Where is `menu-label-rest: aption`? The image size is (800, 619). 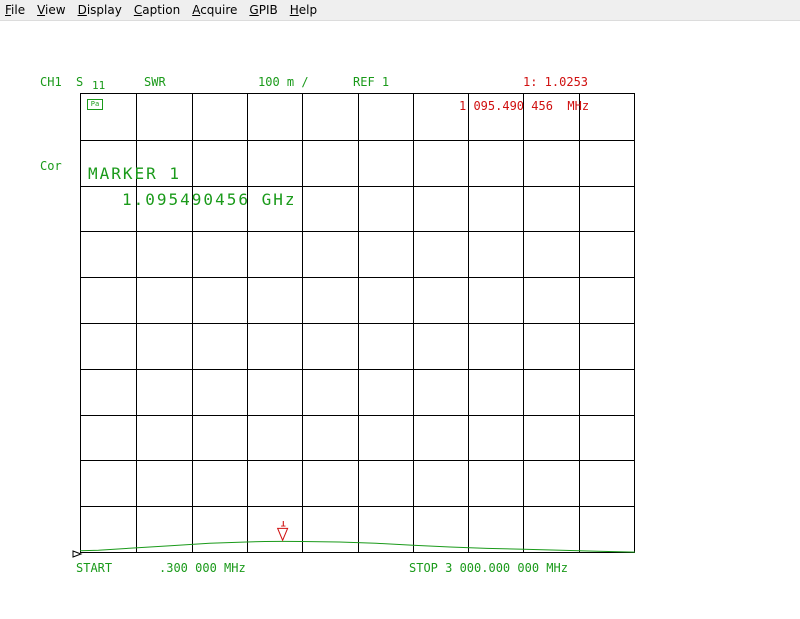 menu-label-rest: aption is located at coordinates (161, 10).